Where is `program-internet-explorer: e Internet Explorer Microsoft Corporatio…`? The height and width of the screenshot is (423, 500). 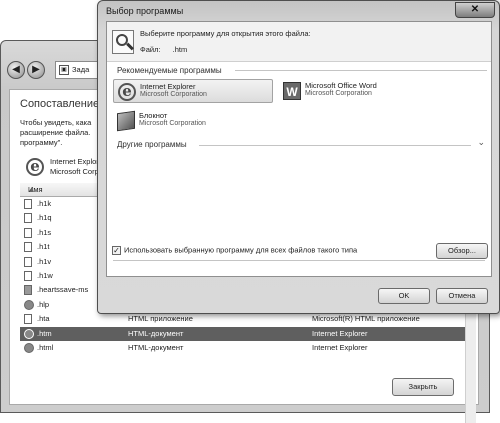
program-internet-explorer: e Internet Explorer Microsoft Corporatio… is located at coordinates (193, 91).